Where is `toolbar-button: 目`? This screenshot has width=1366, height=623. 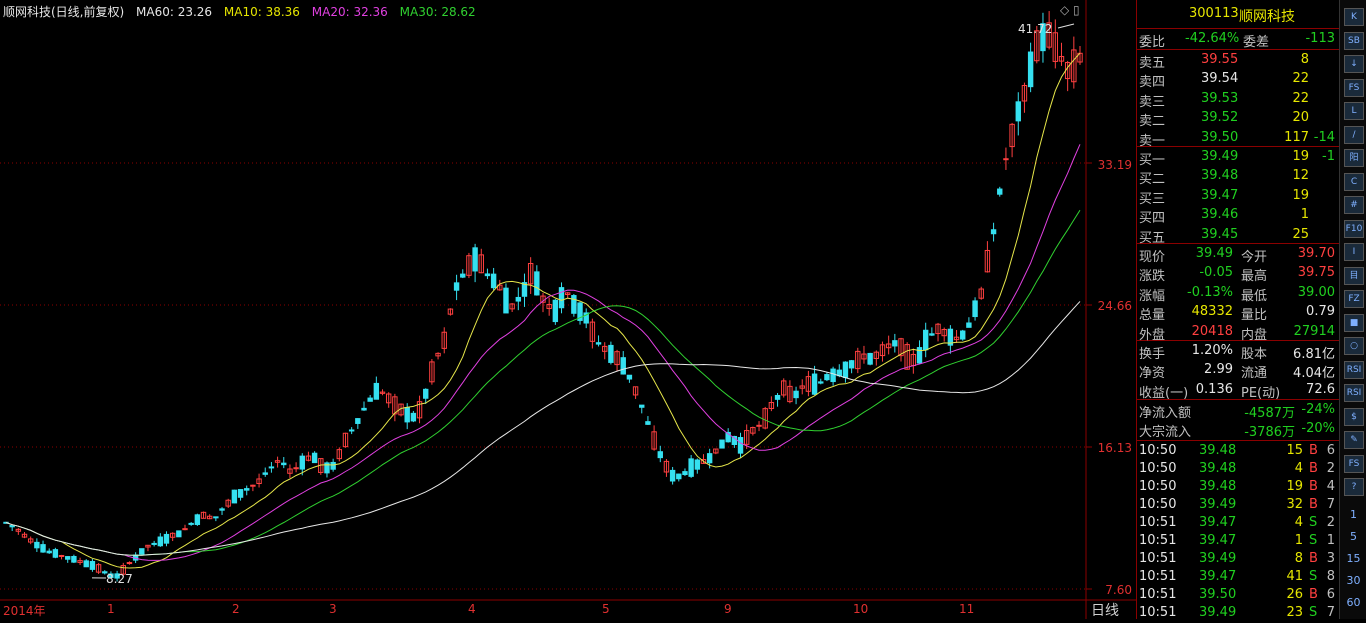
toolbar-button: 目 is located at coordinates (1354, 276).